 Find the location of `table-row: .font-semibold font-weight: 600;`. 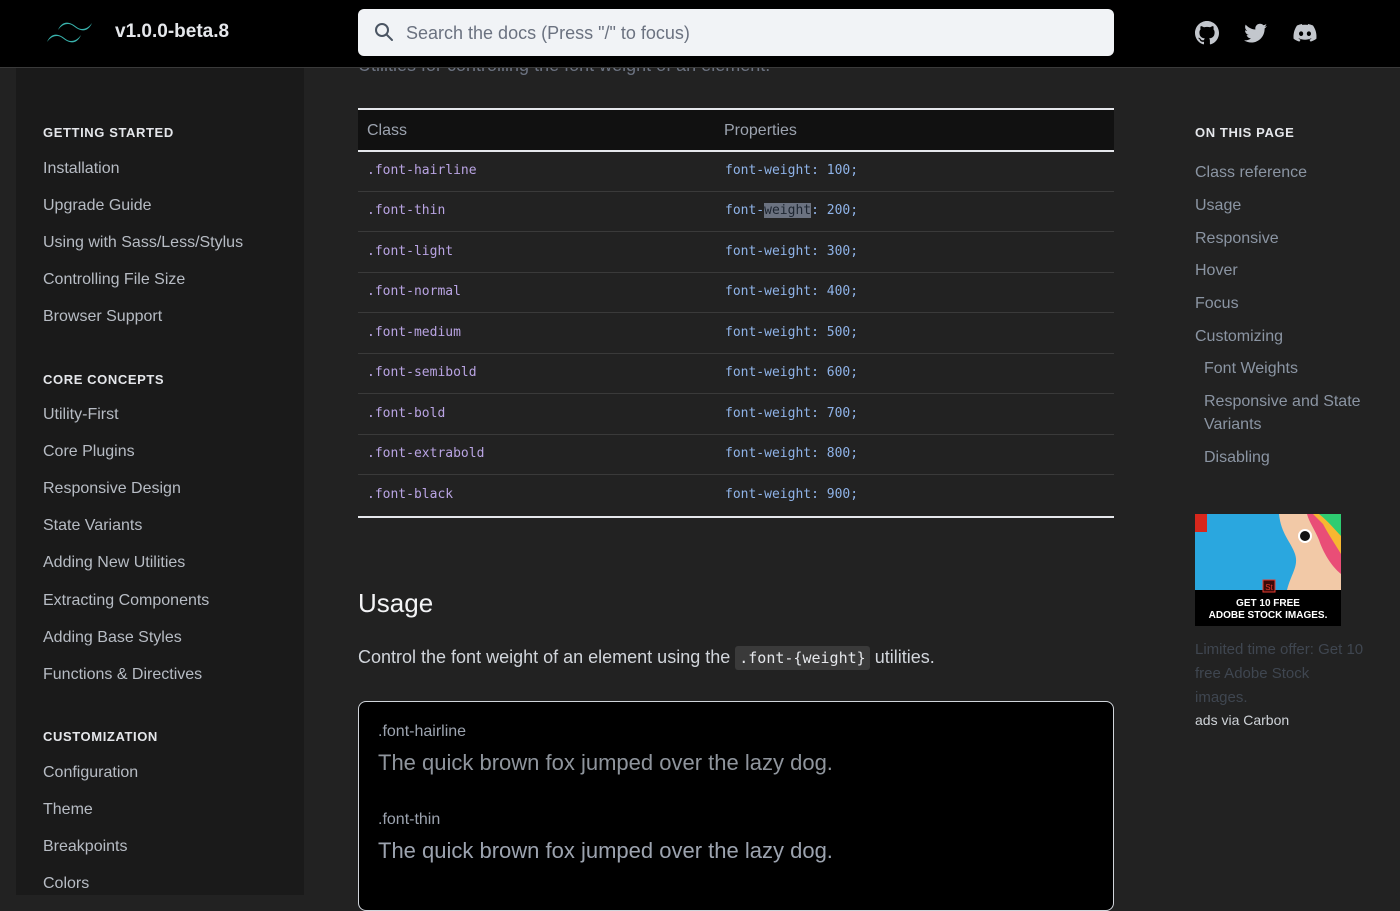

table-row: .font-semibold font-weight: 600; is located at coordinates (736, 374).